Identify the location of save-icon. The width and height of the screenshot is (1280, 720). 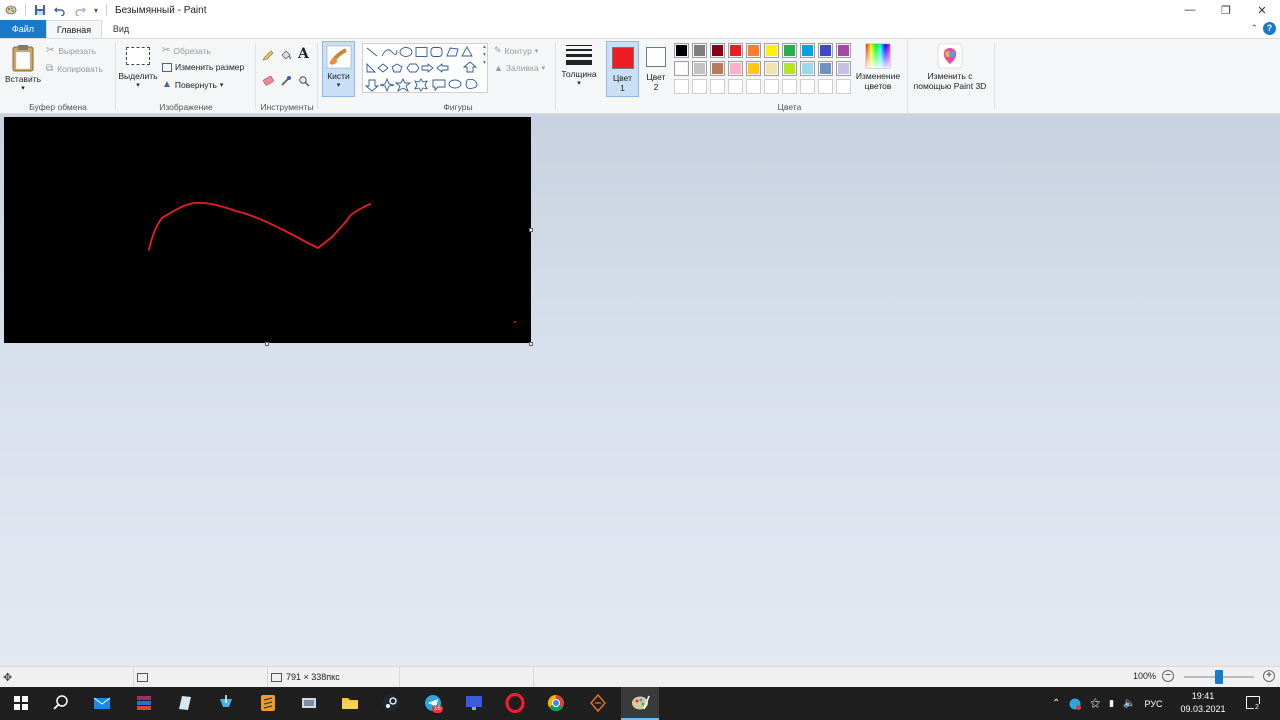
(40, 10).